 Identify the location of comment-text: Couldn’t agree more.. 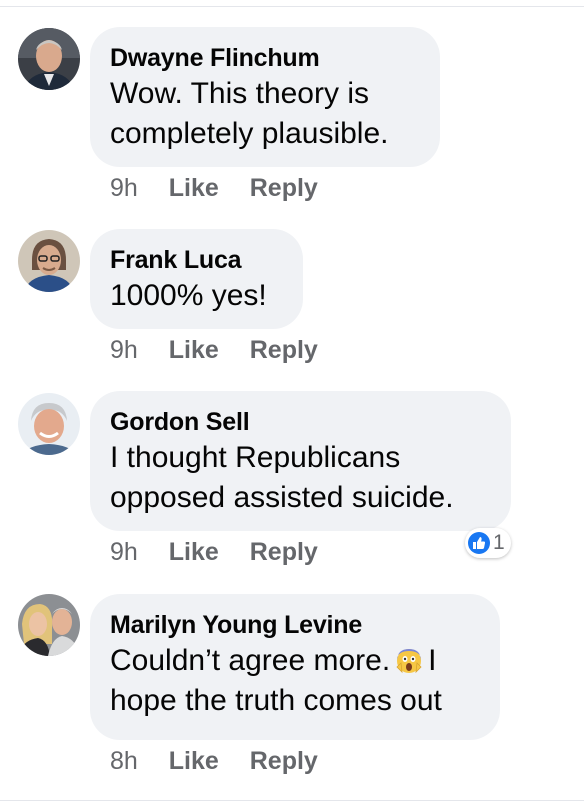
(250, 660).